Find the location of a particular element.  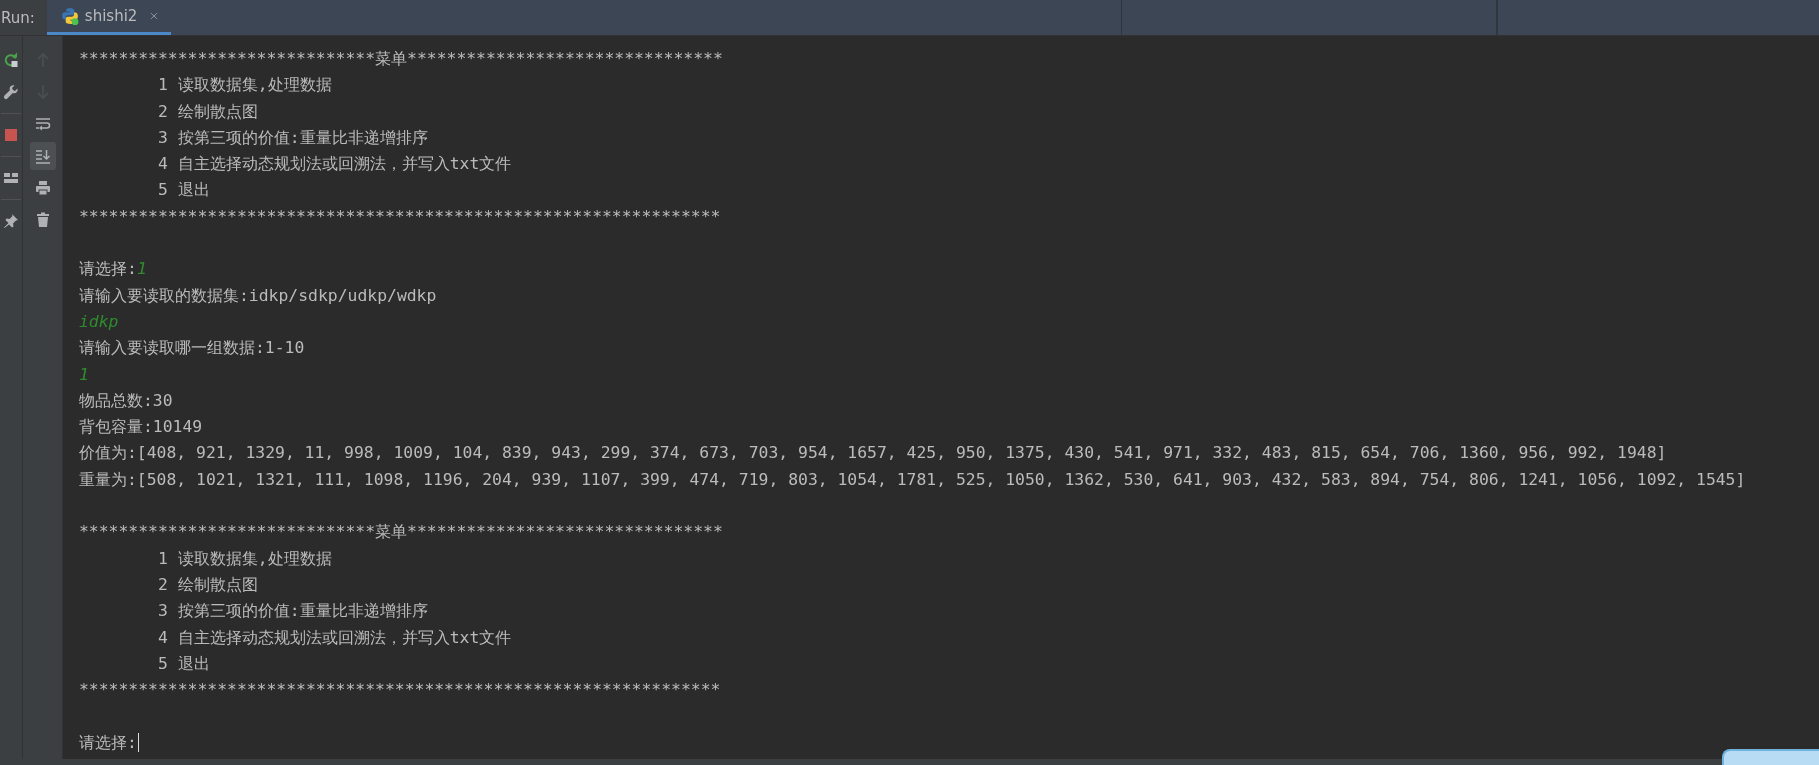

console-text: 价值为:[408, 921, 1329, 11, 998, 1009, 104, 839, 943, 299, 374, 673, 703, 954, 1657, 425, 950, 1375, 430, 541, 971, 332, 483, 815, 654, 706, 1360, 956, 992, 1948] is located at coordinates (873, 453).